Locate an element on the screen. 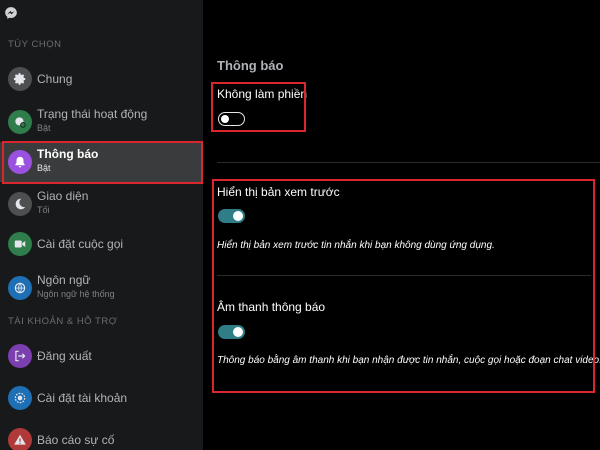 This screenshot has height=450, width=600. sidebar-item-label: Cài đặt tài khoản is located at coordinates (82, 398).